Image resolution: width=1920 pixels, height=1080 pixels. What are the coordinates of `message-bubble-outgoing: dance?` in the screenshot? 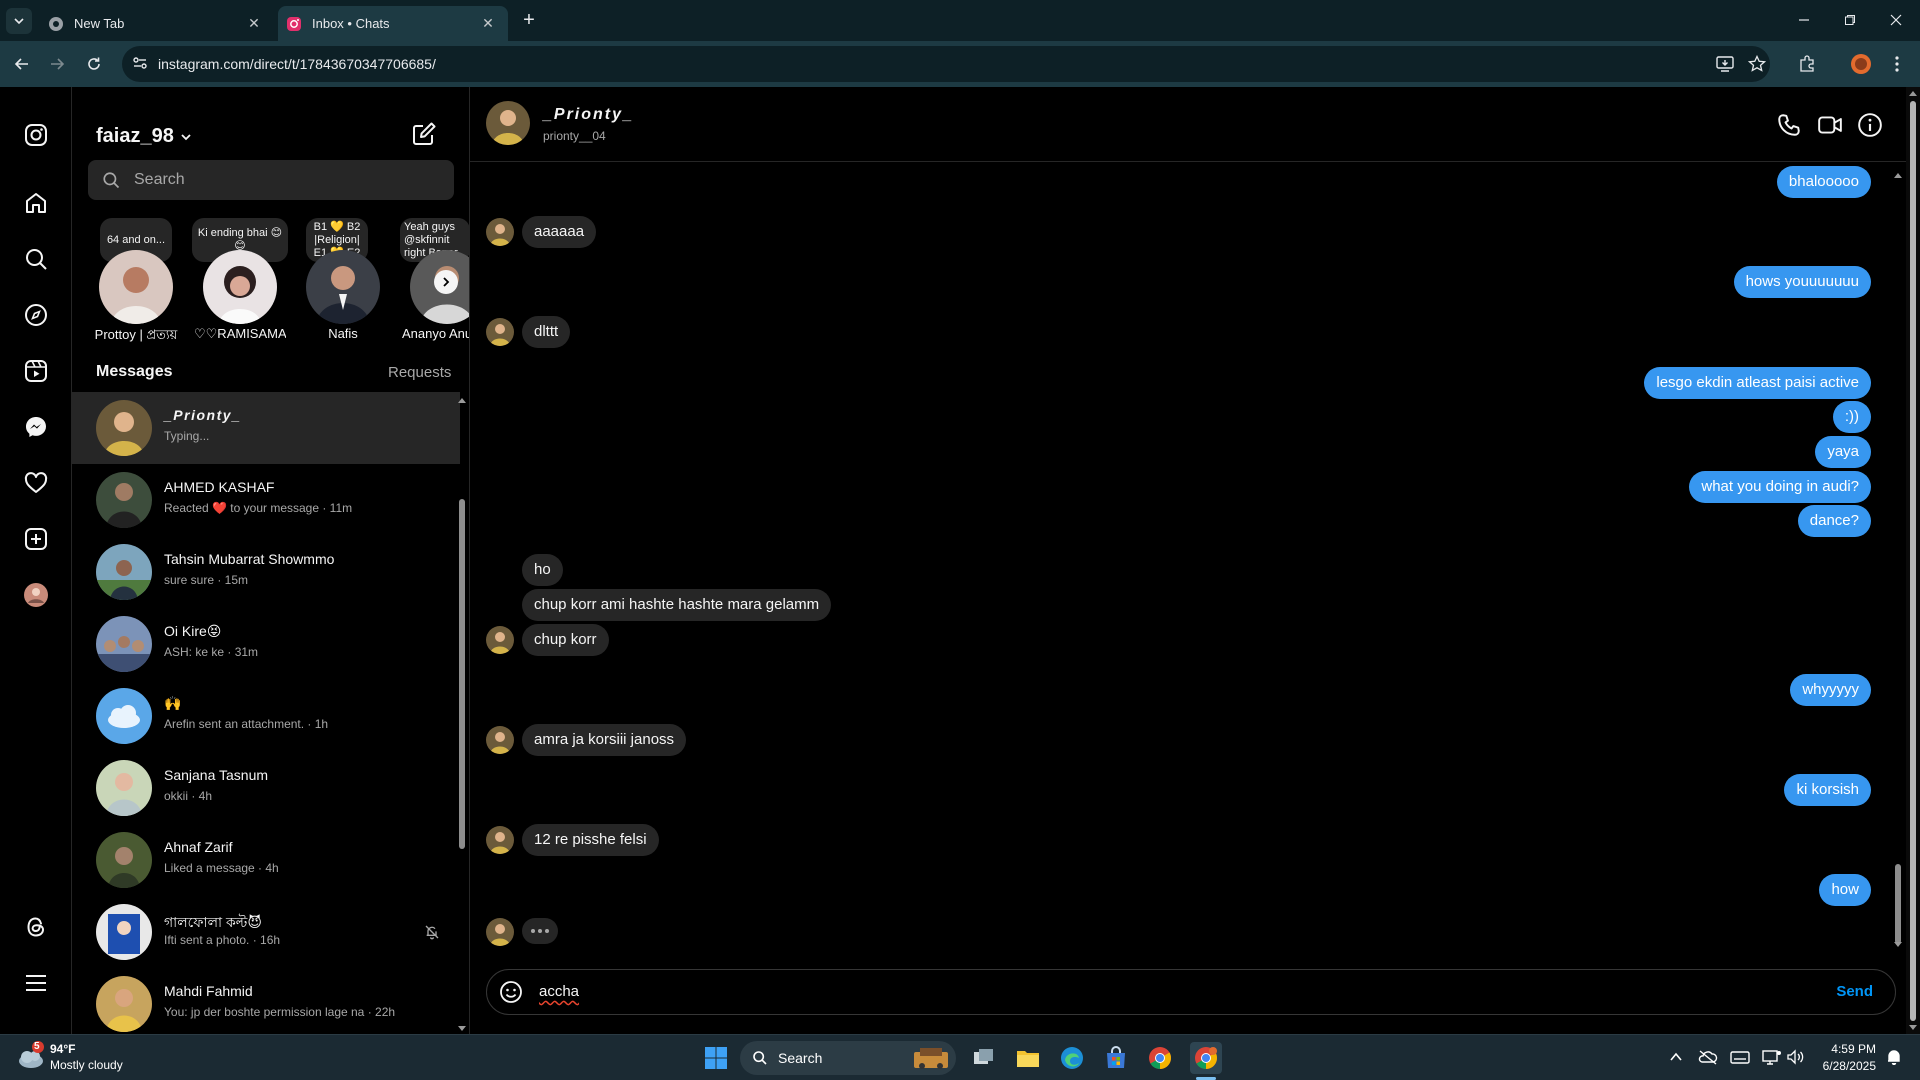 It's located at (1834, 521).